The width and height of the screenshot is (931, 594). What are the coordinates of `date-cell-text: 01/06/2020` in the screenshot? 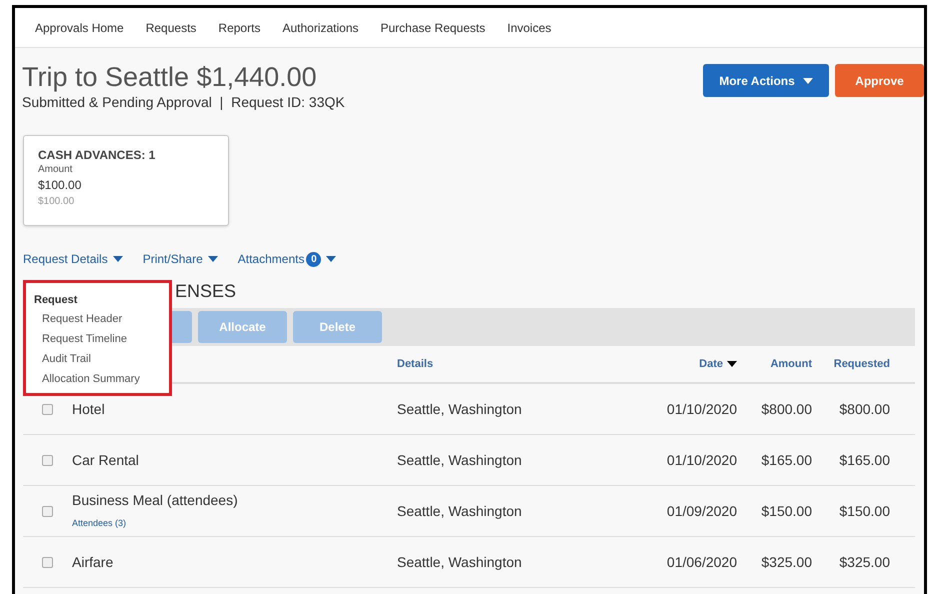 It's located at (701, 562).